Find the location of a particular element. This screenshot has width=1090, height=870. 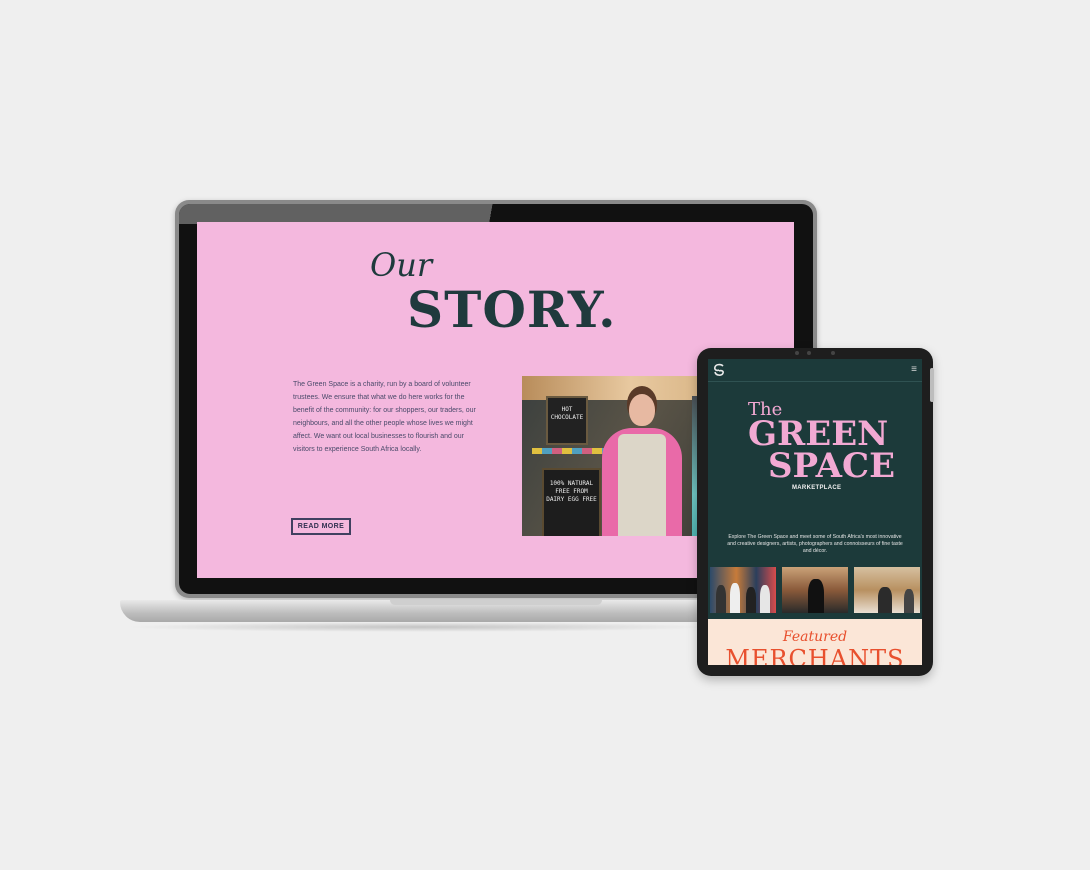

story-heading-large: STORY. is located at coordinates (512, 309).